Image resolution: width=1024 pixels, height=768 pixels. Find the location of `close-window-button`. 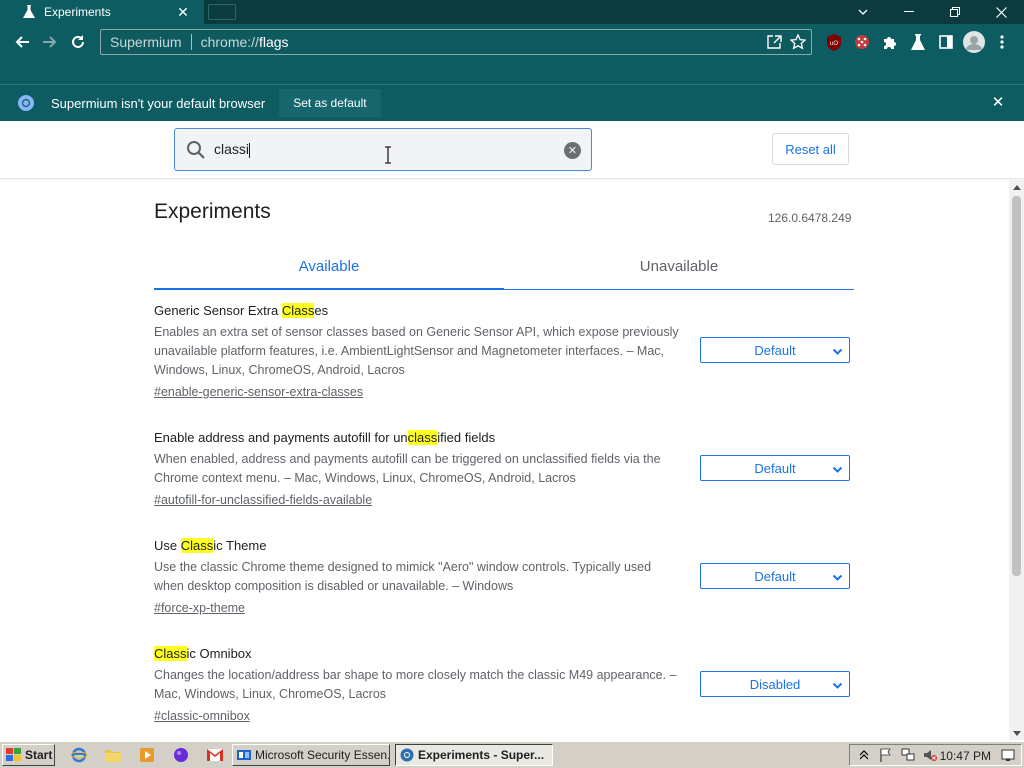

close-window-button is located at coordinates (1001, 12).